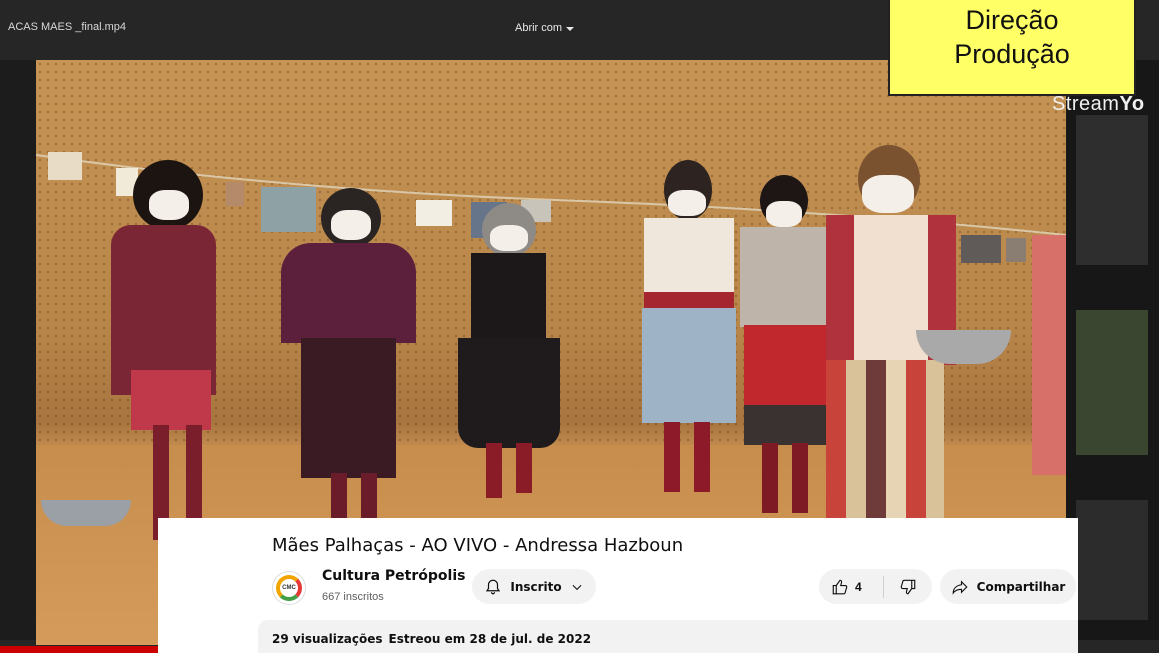 The height and width of the screenshot is (653, 1159). Describe the element at coordinates (1012, 20) in the screenshot. I see `credit-line-direction: Direção` at that location.